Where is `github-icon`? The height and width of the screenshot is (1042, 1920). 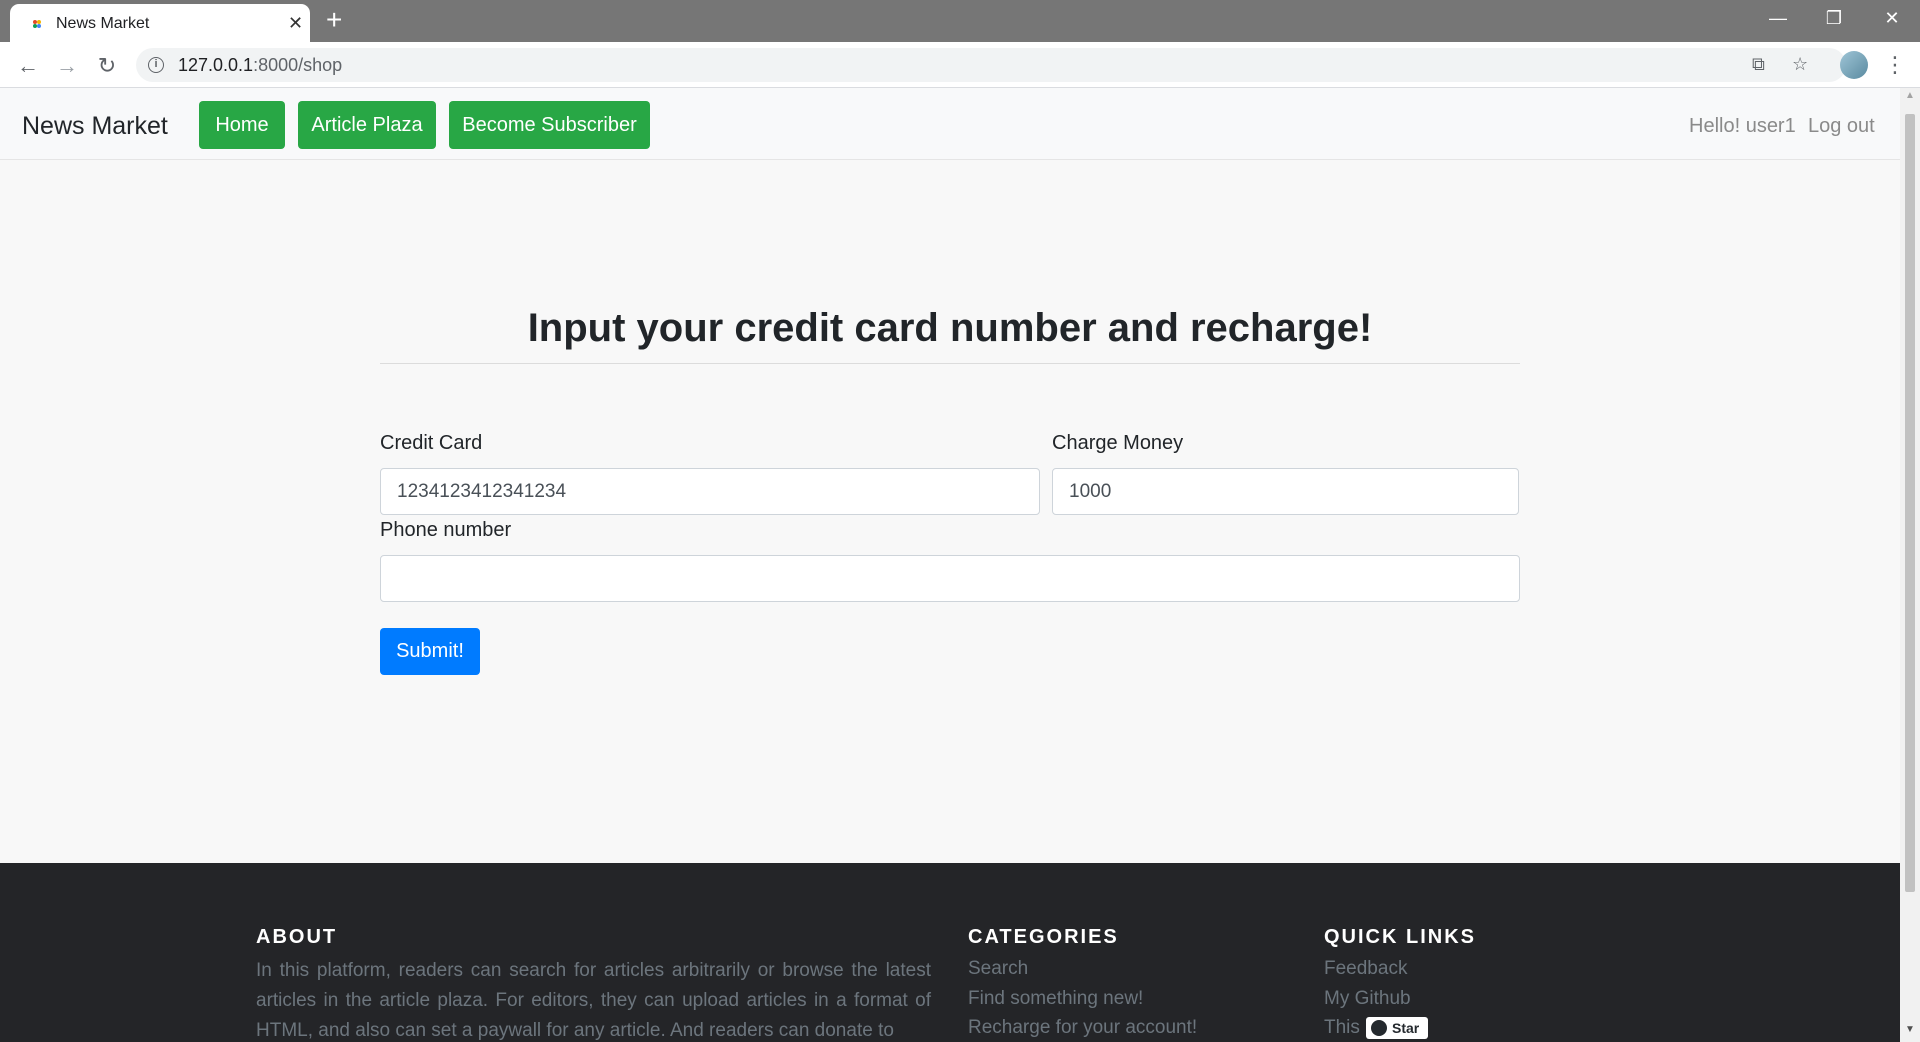 github-icon is located at coordinates (1379, 1028).